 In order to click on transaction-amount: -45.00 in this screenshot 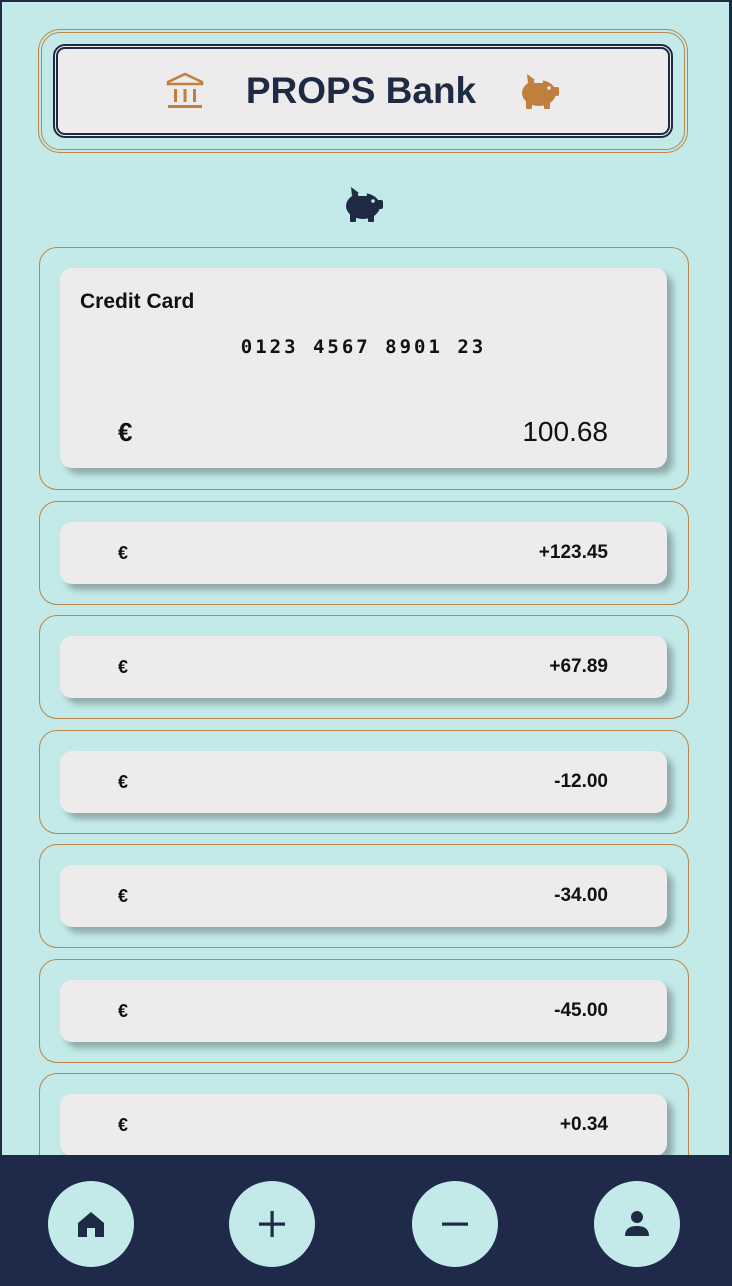, I will do `click(581, 1010)`.